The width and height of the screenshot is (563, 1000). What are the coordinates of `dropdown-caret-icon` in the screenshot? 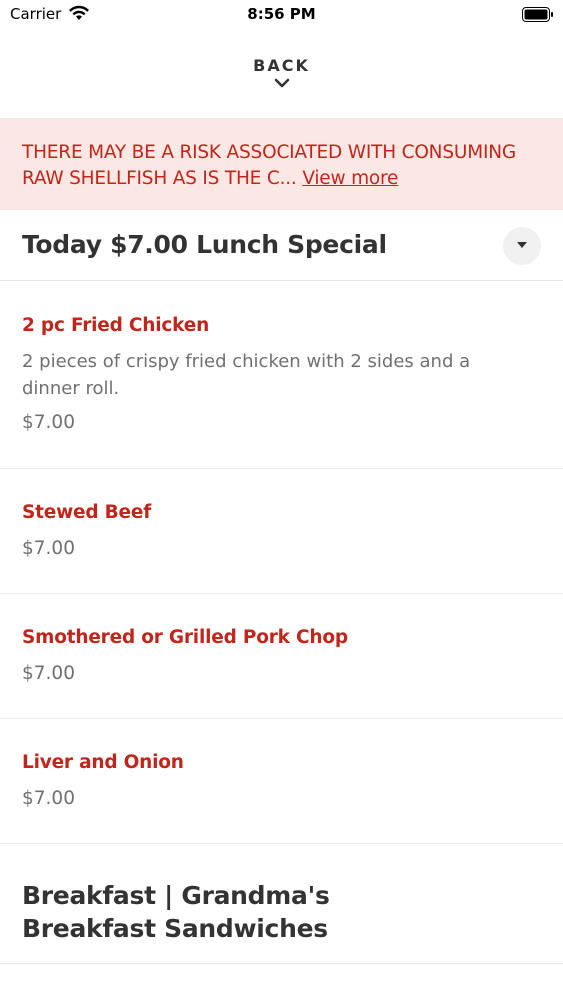 It's located at (522, 245).